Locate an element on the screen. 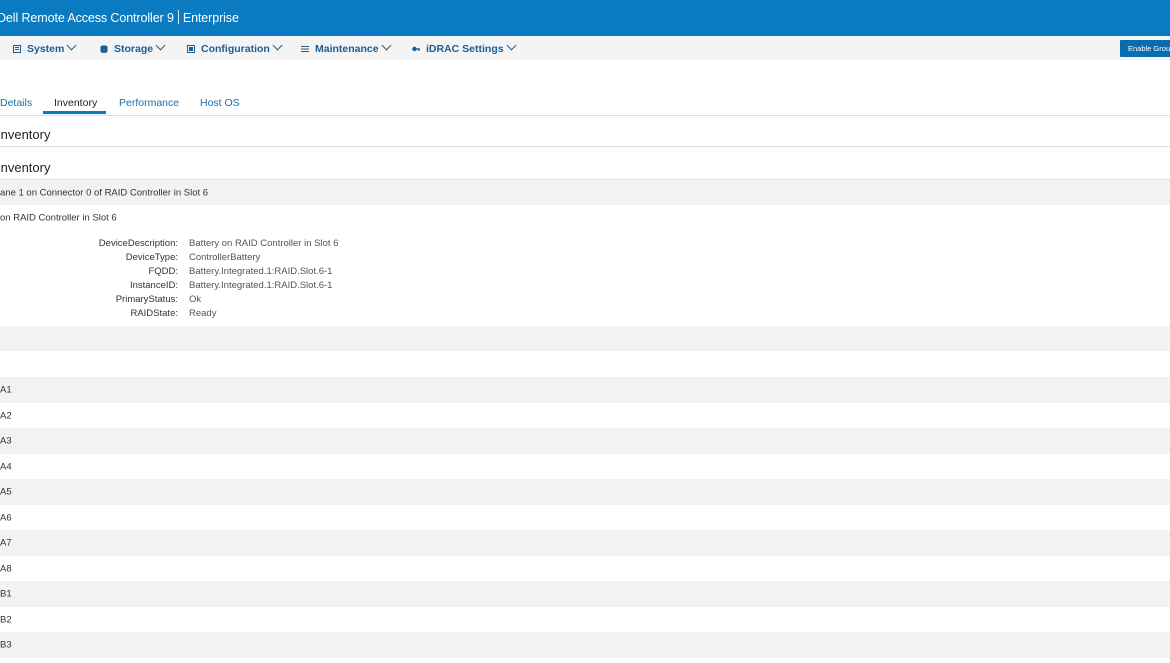 The height and width of the screenshot is (663, 1170). list-item-b3: B3 is located at coordinates (585, 645).